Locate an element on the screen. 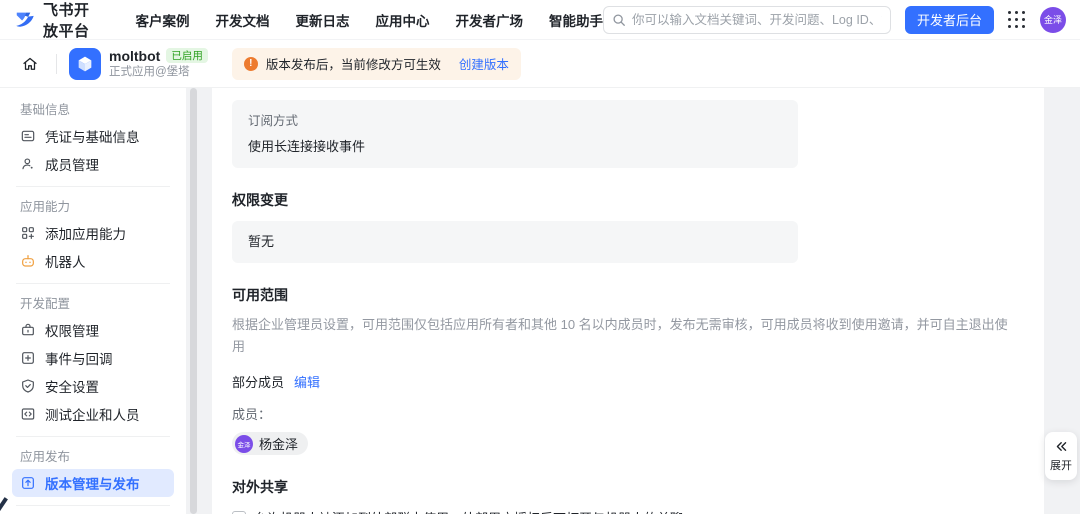  external-share-checkbox-label: 允许机器人被添加到外部群中使用，外部用户授权后可打开与机器人的单聊 is located at coordinates (468, 511).